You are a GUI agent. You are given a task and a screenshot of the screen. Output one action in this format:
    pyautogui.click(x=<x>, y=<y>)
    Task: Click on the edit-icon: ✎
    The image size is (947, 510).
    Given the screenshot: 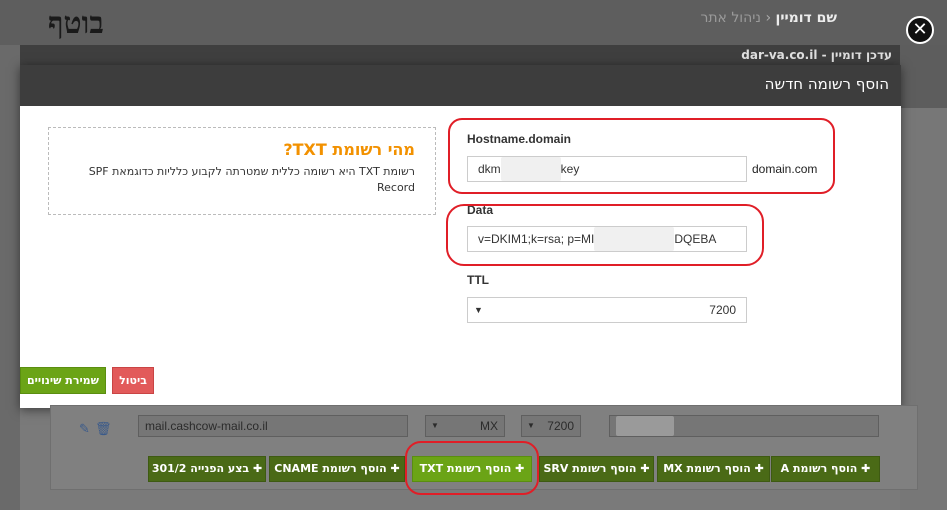 What is the action you would take?
    pyautogui.click(x=84, y=429)
    